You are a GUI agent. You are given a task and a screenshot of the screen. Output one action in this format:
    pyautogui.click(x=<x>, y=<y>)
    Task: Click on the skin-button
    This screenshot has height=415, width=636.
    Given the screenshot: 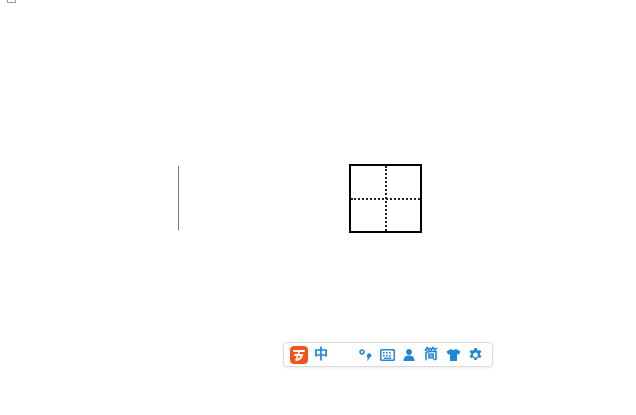 What is the action you would take?
    pyautogui.click(x=453, y=355)
    